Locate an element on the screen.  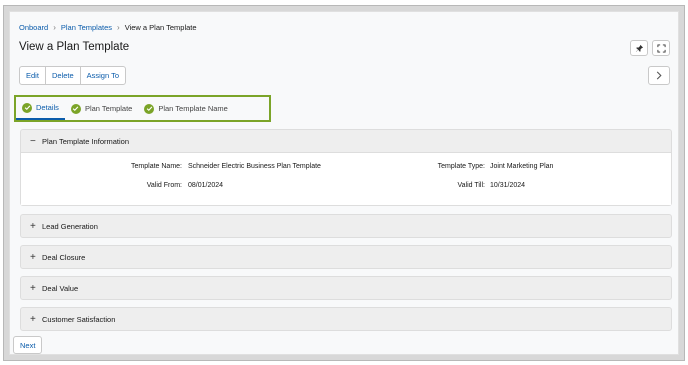
section-header: + Deal Value is located at coordinates (346, 288).